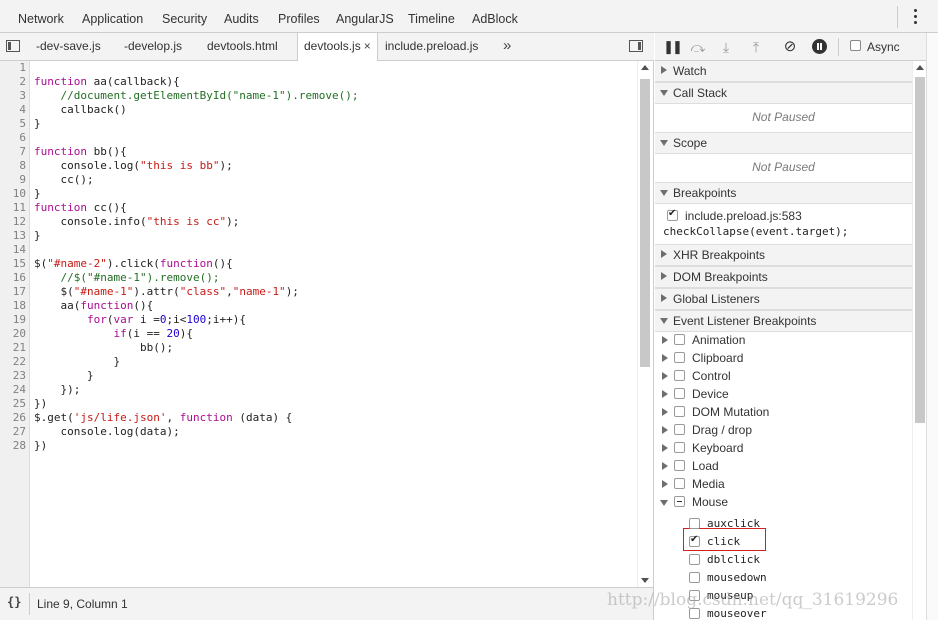 This screenshot has height=620, width=938. What do you see at coordinates (711, 376) in the screenshot?
I see `event-category-label: Control` at bounding box center [711, 376].